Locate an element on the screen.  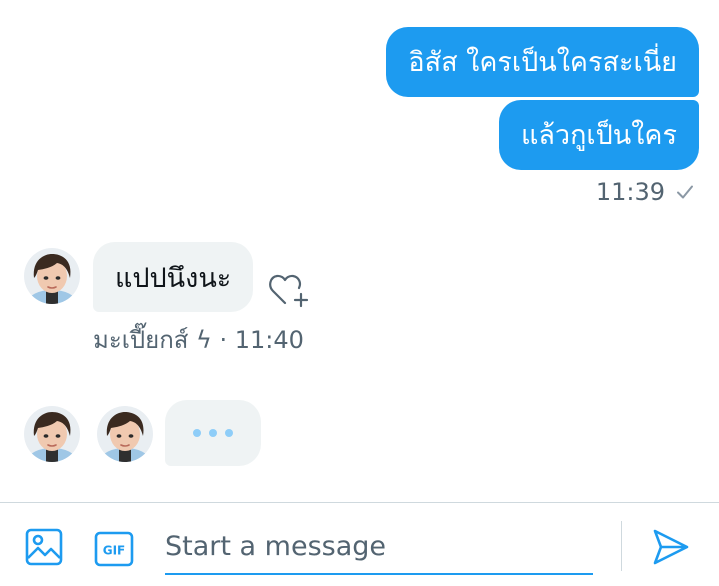
sent-message-bubble: อิสัส ใครเป็นใครสะเนี่ย is located at coordinates (542, 62).